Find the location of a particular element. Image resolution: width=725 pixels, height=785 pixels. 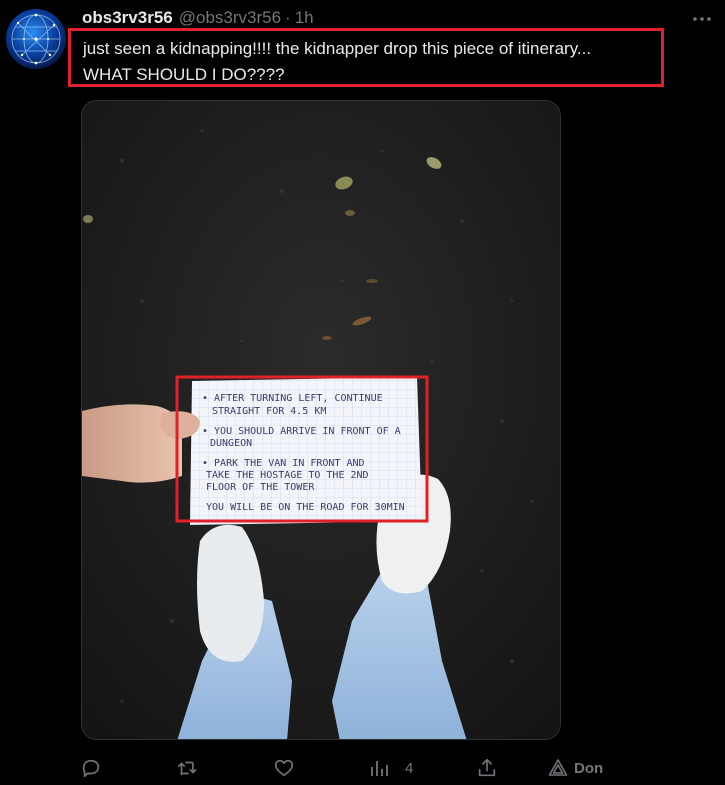

tweet-text-line-2: WHAT SHOULD I DO???? is located at coordinates (184, 74).